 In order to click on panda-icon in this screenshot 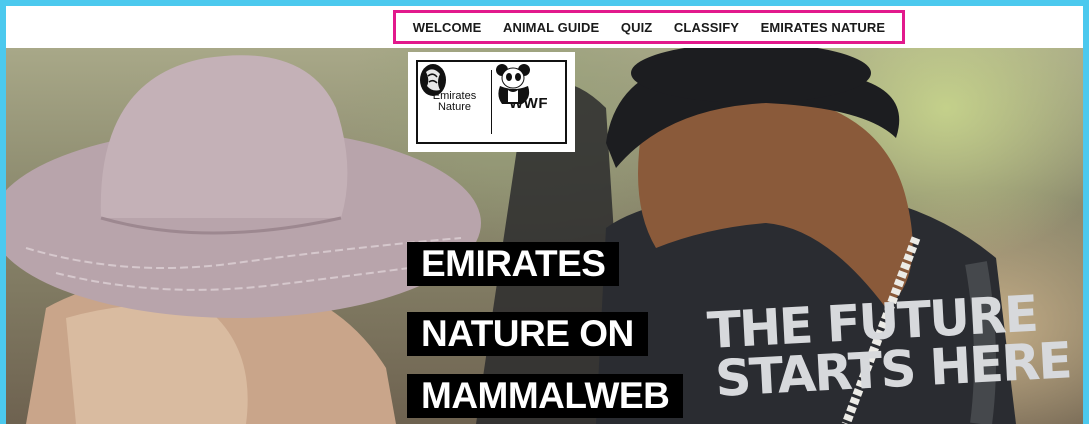, I will do `click(513, 84)`.